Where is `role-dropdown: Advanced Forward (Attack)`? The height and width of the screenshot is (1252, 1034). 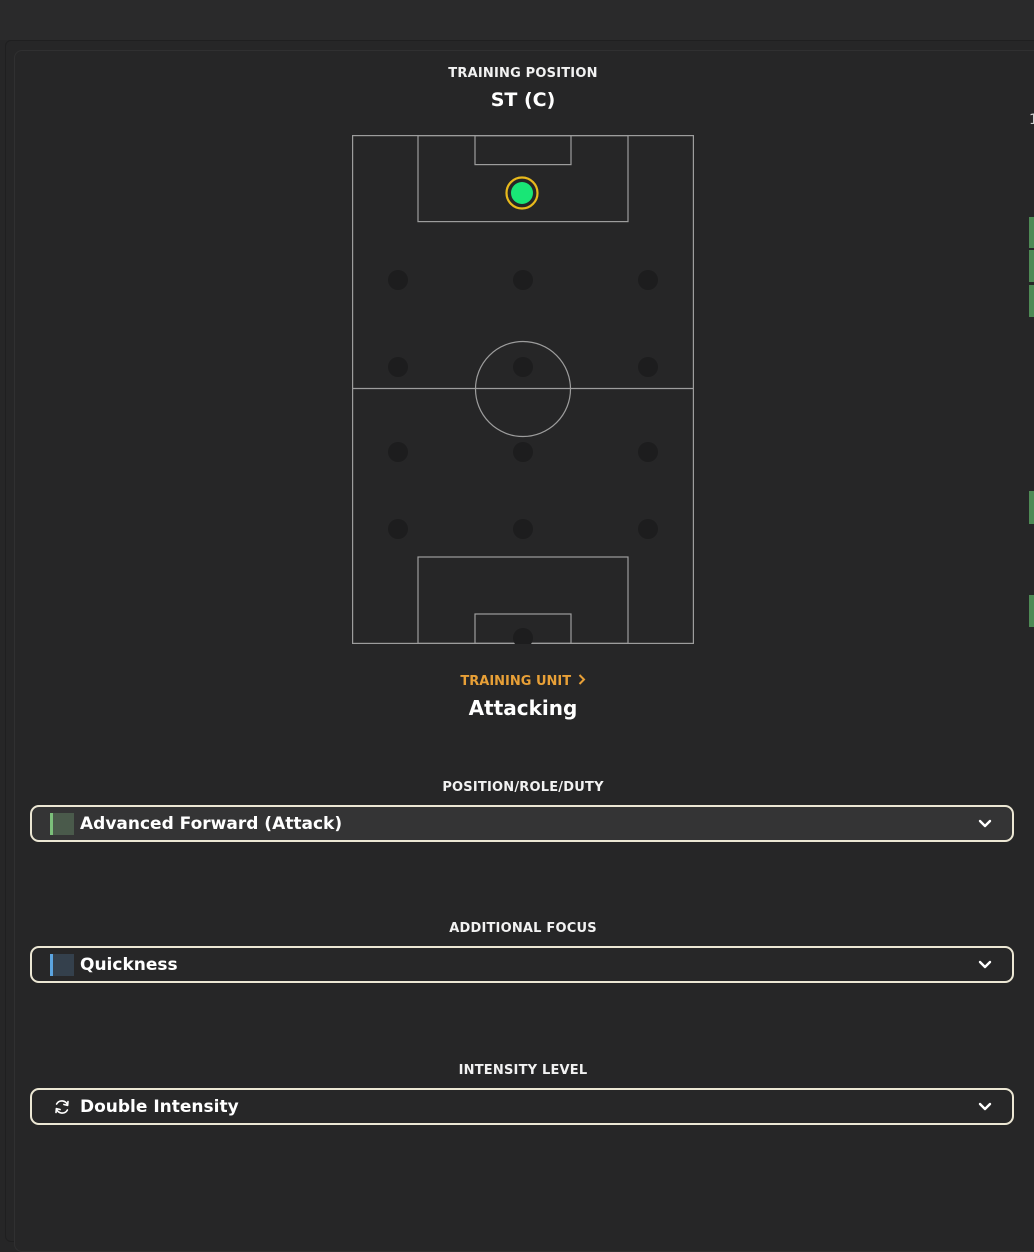
role-dropdown: Advanced Forward (Attack) is located at coordinates (522, 823).